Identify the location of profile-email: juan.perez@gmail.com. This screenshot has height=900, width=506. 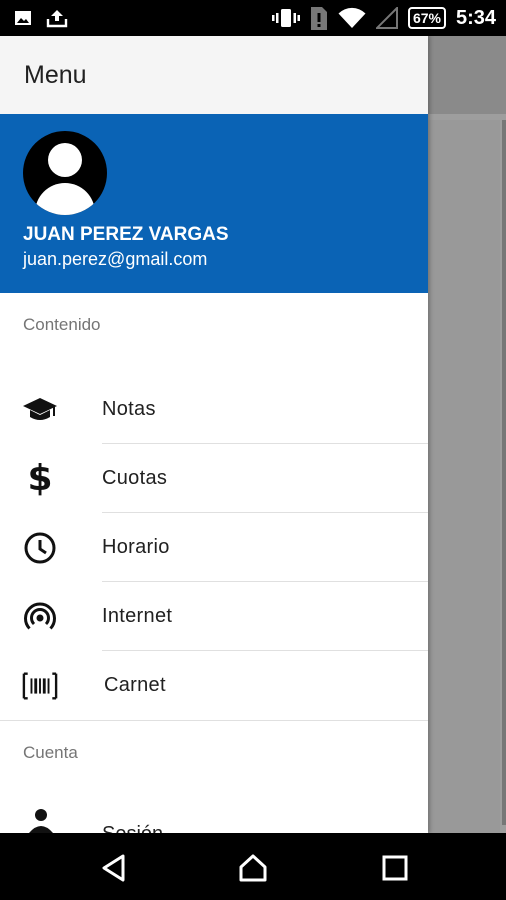
(115, 259).